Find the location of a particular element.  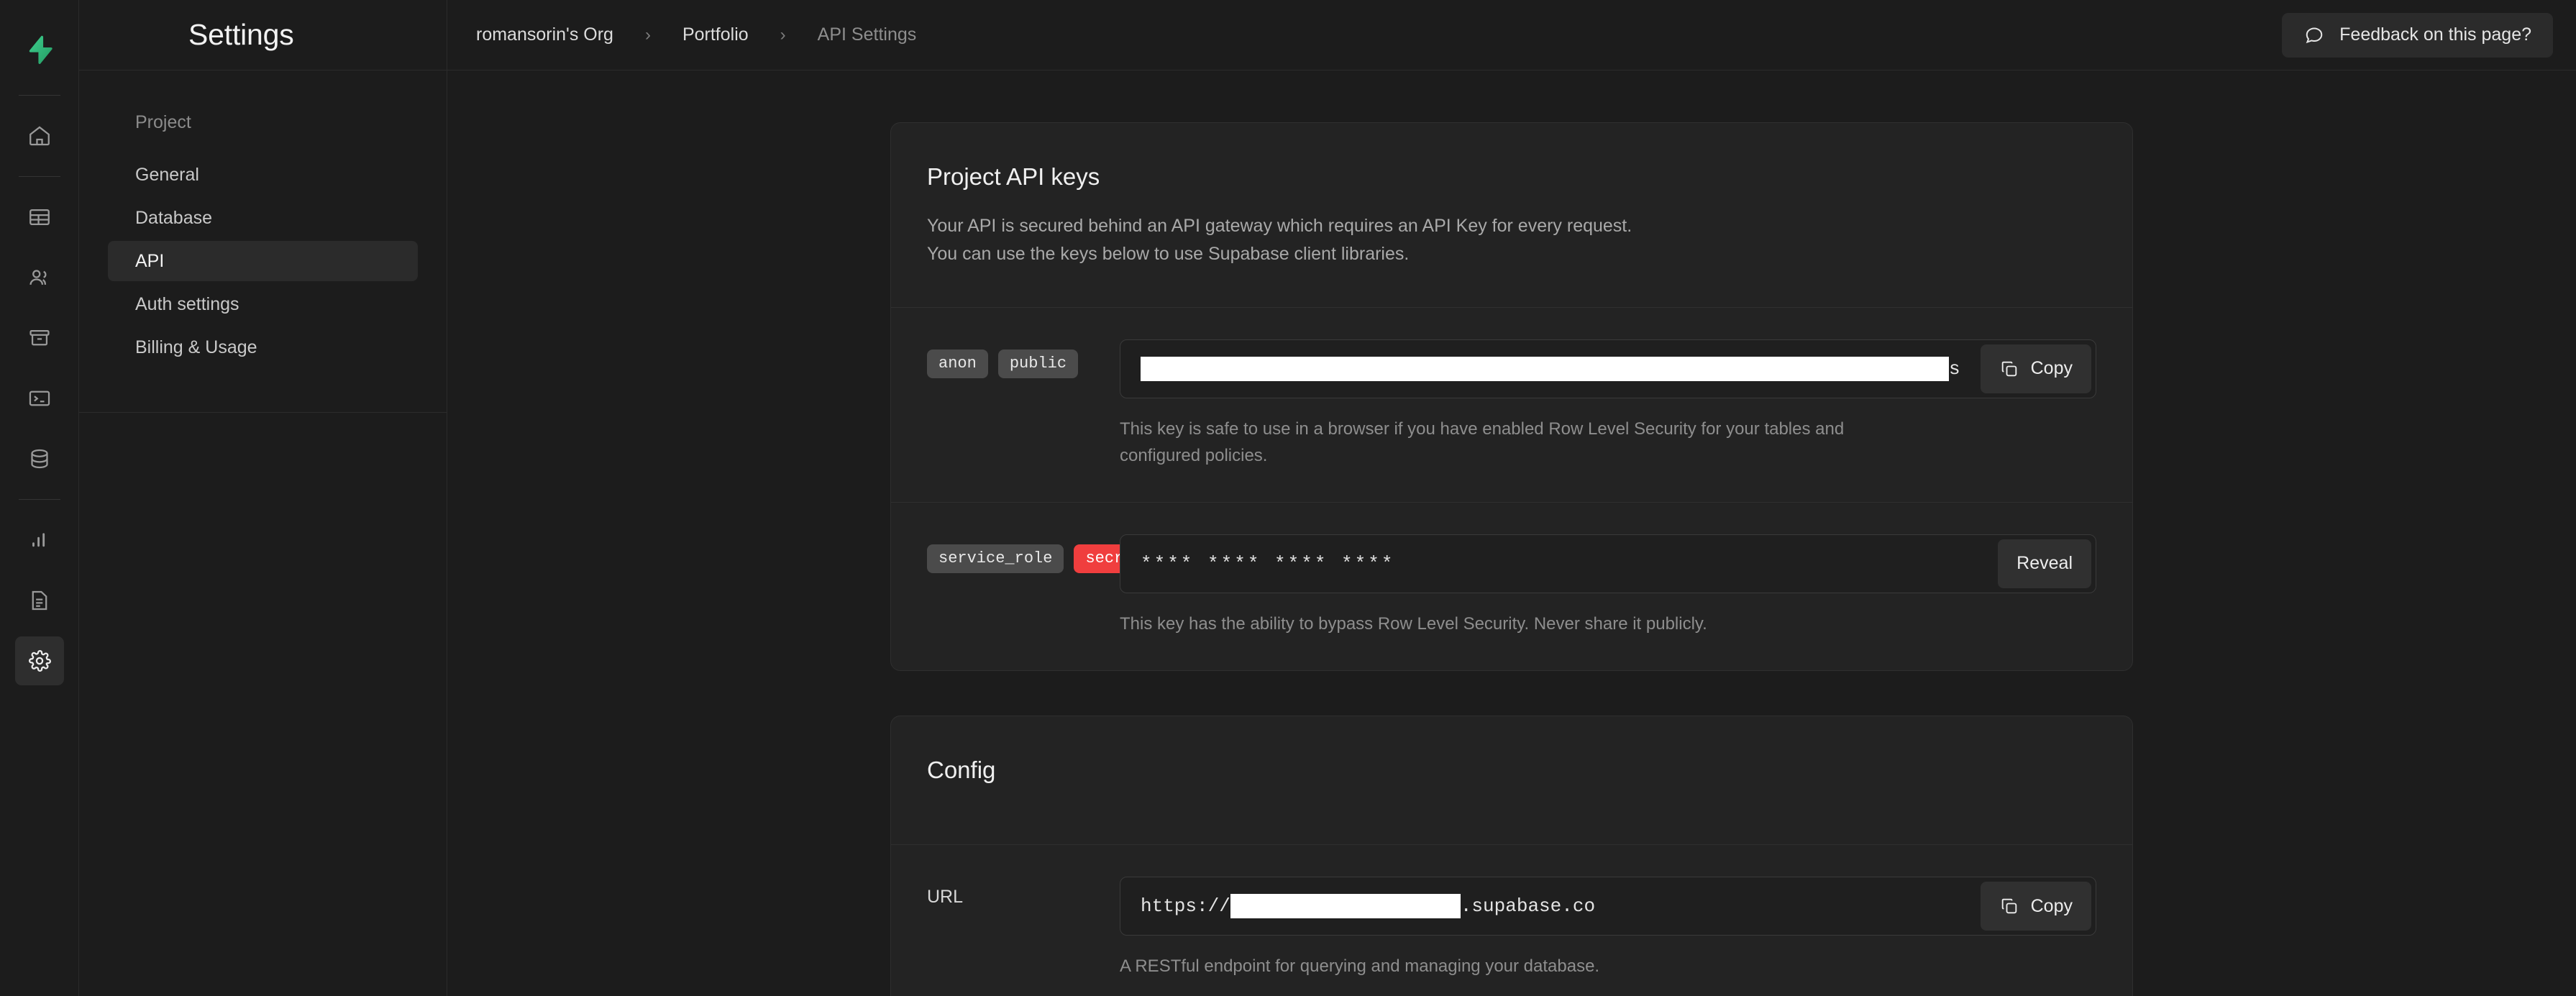

config-card-header: Config is located at coordinates (1511, 780).